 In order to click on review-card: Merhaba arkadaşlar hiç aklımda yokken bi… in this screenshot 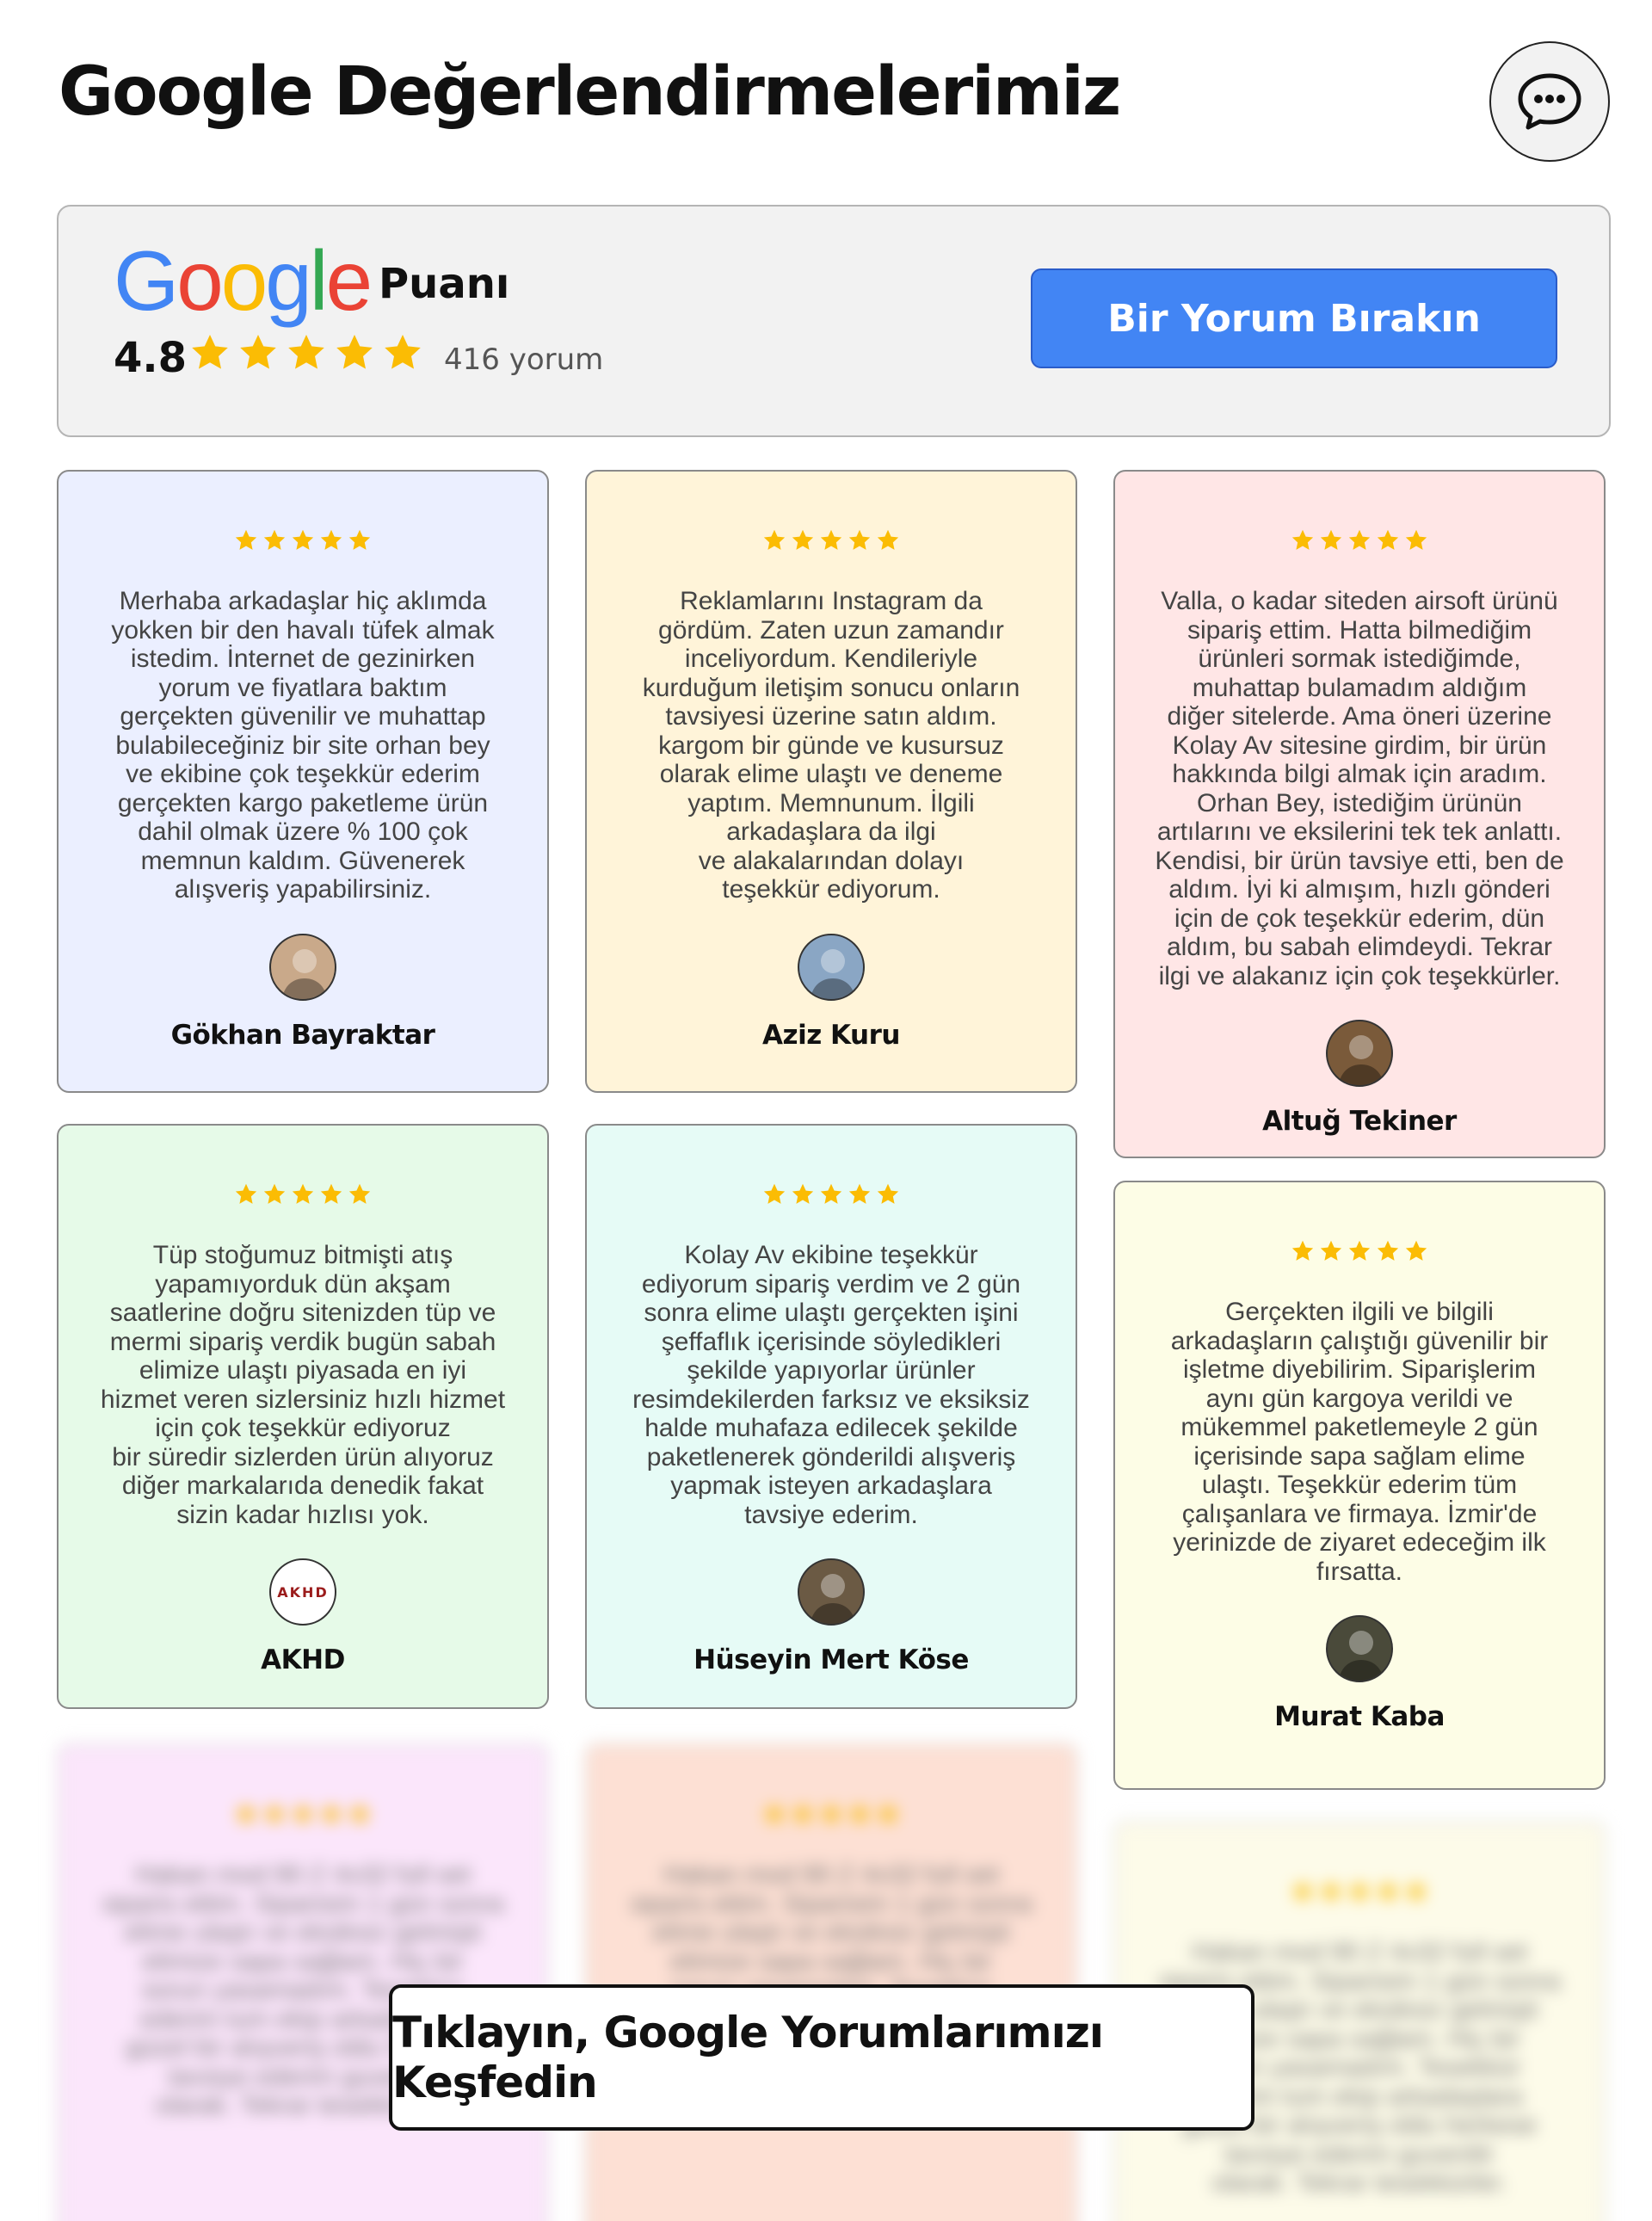, I will do `click(303, 781)`.